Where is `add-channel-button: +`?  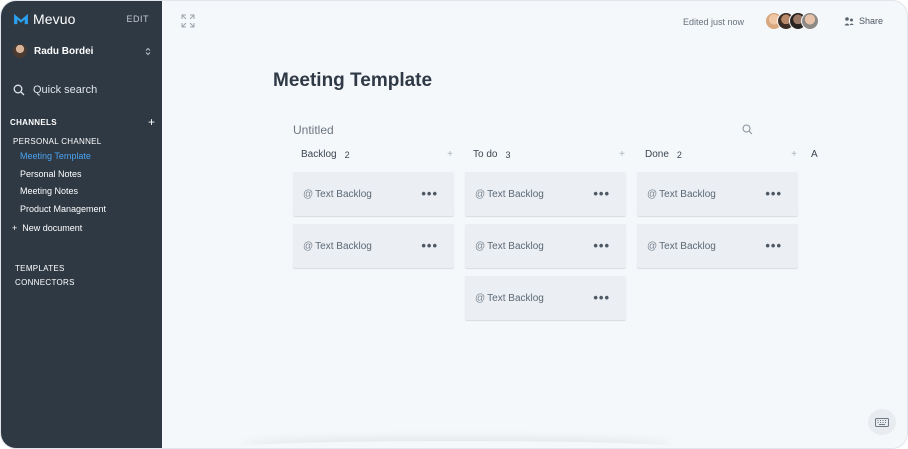 add-channel-button: + is located at coordinates (151, 122).